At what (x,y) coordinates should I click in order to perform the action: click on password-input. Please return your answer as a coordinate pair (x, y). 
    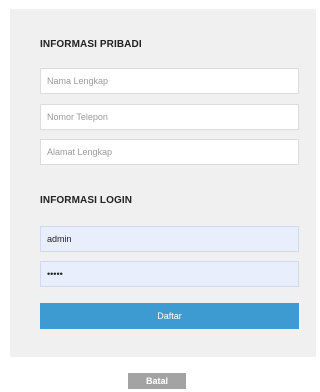
    Looking at the image, I should click on (169, 274).